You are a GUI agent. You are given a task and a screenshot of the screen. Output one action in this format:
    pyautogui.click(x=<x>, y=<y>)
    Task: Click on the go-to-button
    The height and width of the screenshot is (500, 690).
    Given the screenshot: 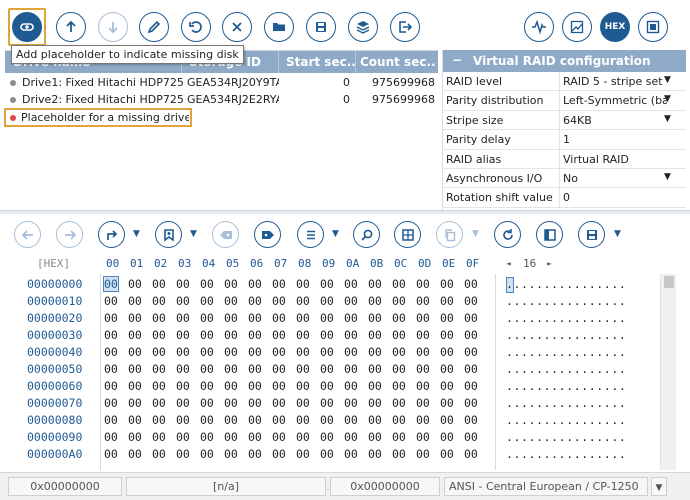 What is the action you would take?
    pyautogui.click(x=111, y=234)
    